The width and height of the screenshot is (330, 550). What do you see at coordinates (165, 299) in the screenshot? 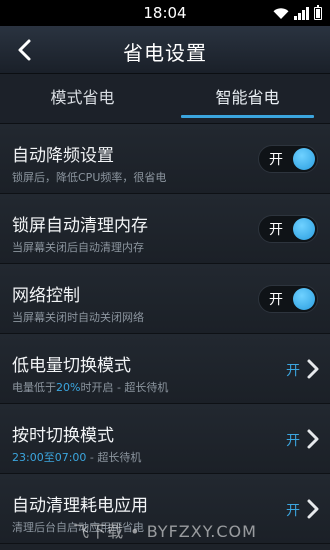
I see `setting-network-control: 网络控制 当屏幕关闭时自动关闭网络 开` at bounding box center [165, 299].